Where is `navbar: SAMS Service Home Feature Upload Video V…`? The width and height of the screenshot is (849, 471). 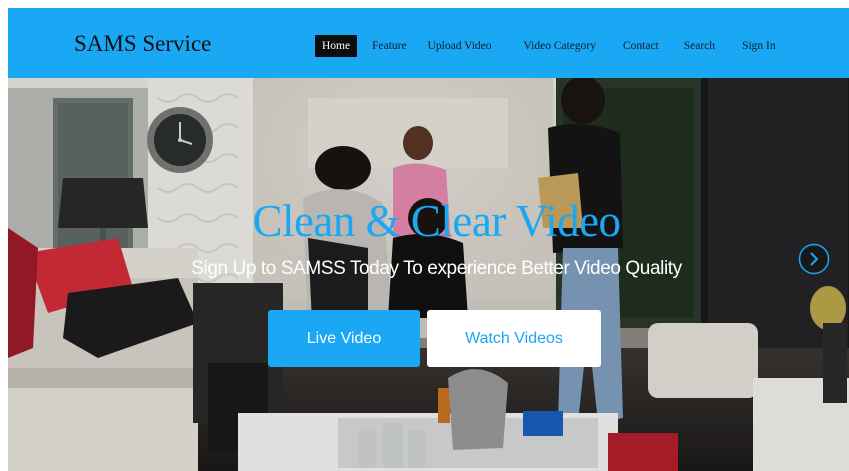 navbar: SAMS Service Home Feature Upload Video V… is located at coordinates (428, 43).